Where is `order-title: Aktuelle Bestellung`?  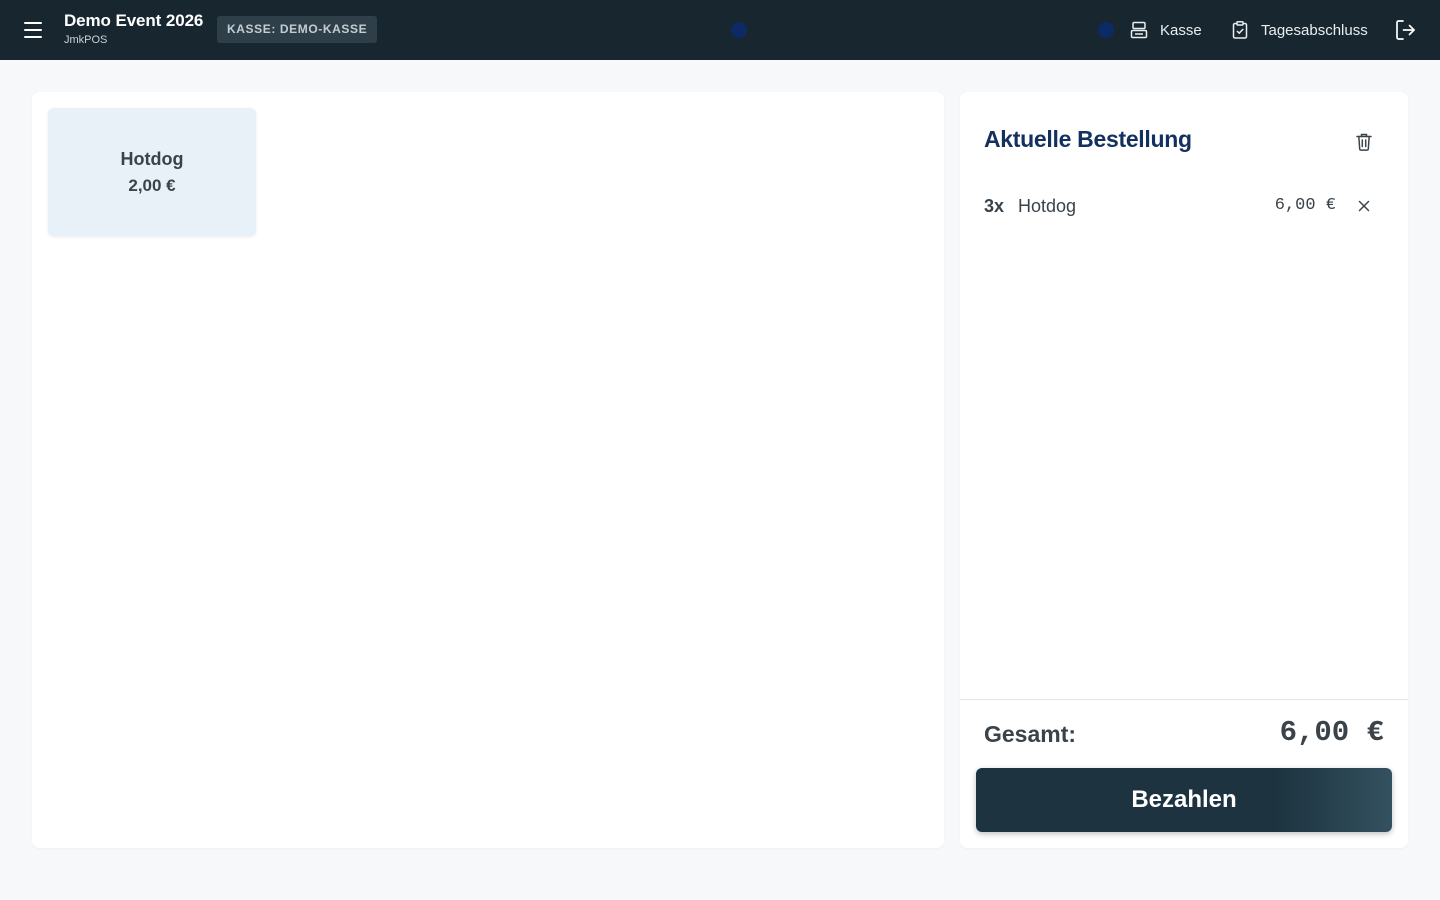 order-title: Aktuelle Bestellung is located at coordinates (1088, 139).